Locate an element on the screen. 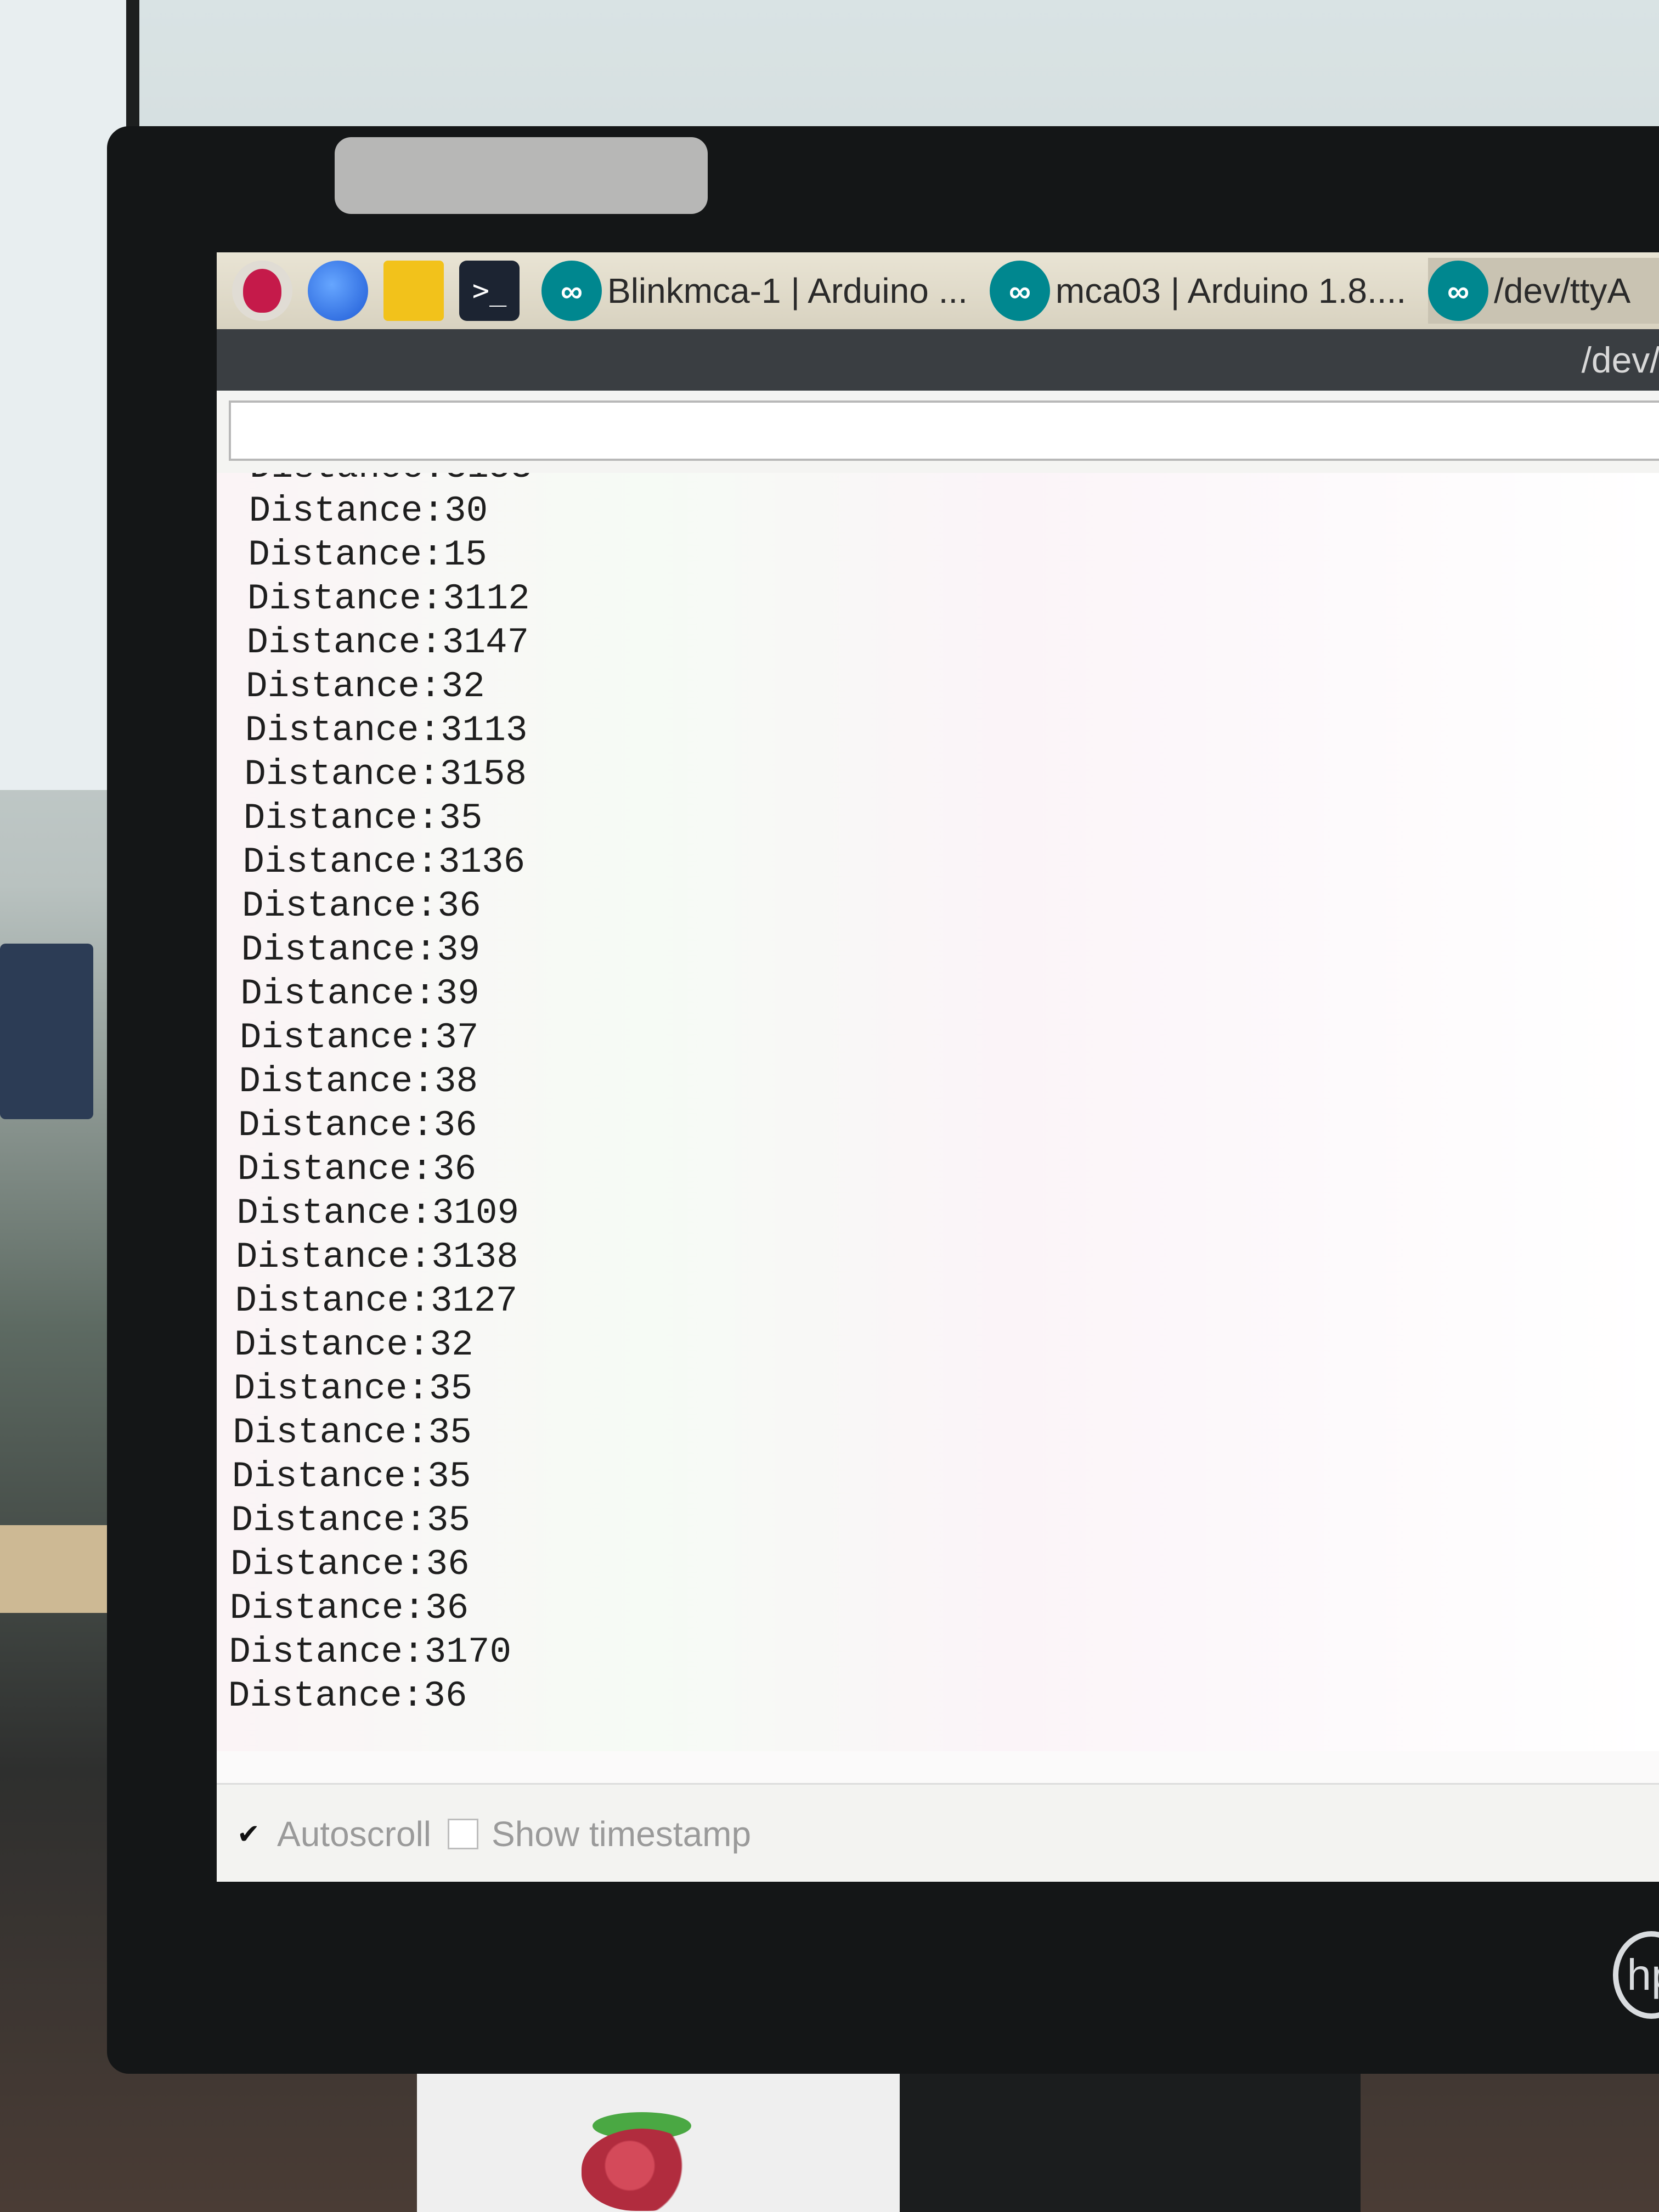 This screenshot has height=2212, width=1659. show-timestamp-checkbox is located at coordinates (463, 1834).